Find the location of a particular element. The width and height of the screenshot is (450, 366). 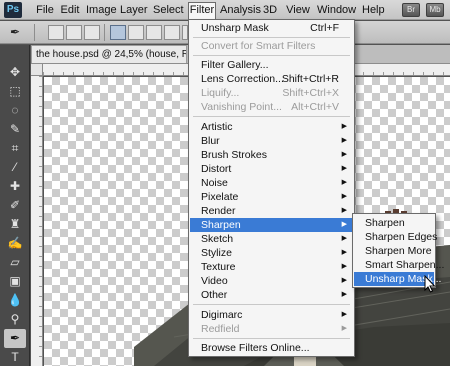

mouse-cursor-icon is located at coordinates (430, 284).